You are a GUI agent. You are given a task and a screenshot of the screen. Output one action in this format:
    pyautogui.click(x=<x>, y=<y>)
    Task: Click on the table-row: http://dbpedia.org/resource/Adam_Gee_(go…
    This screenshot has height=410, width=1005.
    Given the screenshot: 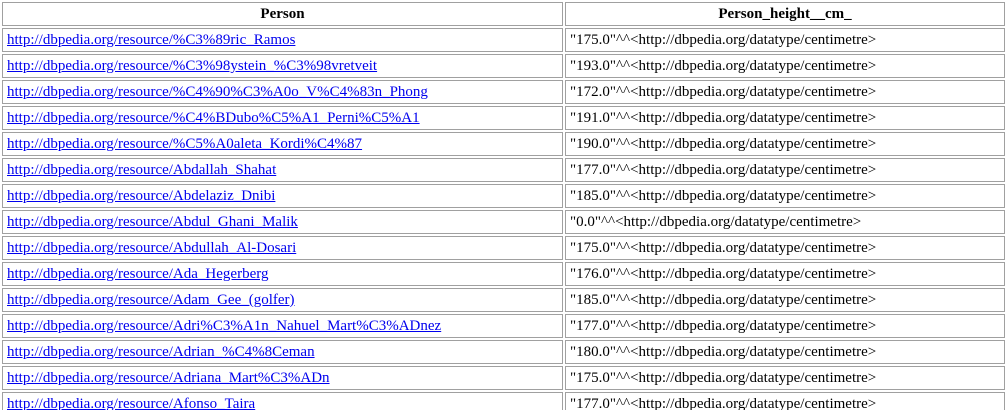 What is the action you would take?
    pyautogui.click(x=503, y=300)
    